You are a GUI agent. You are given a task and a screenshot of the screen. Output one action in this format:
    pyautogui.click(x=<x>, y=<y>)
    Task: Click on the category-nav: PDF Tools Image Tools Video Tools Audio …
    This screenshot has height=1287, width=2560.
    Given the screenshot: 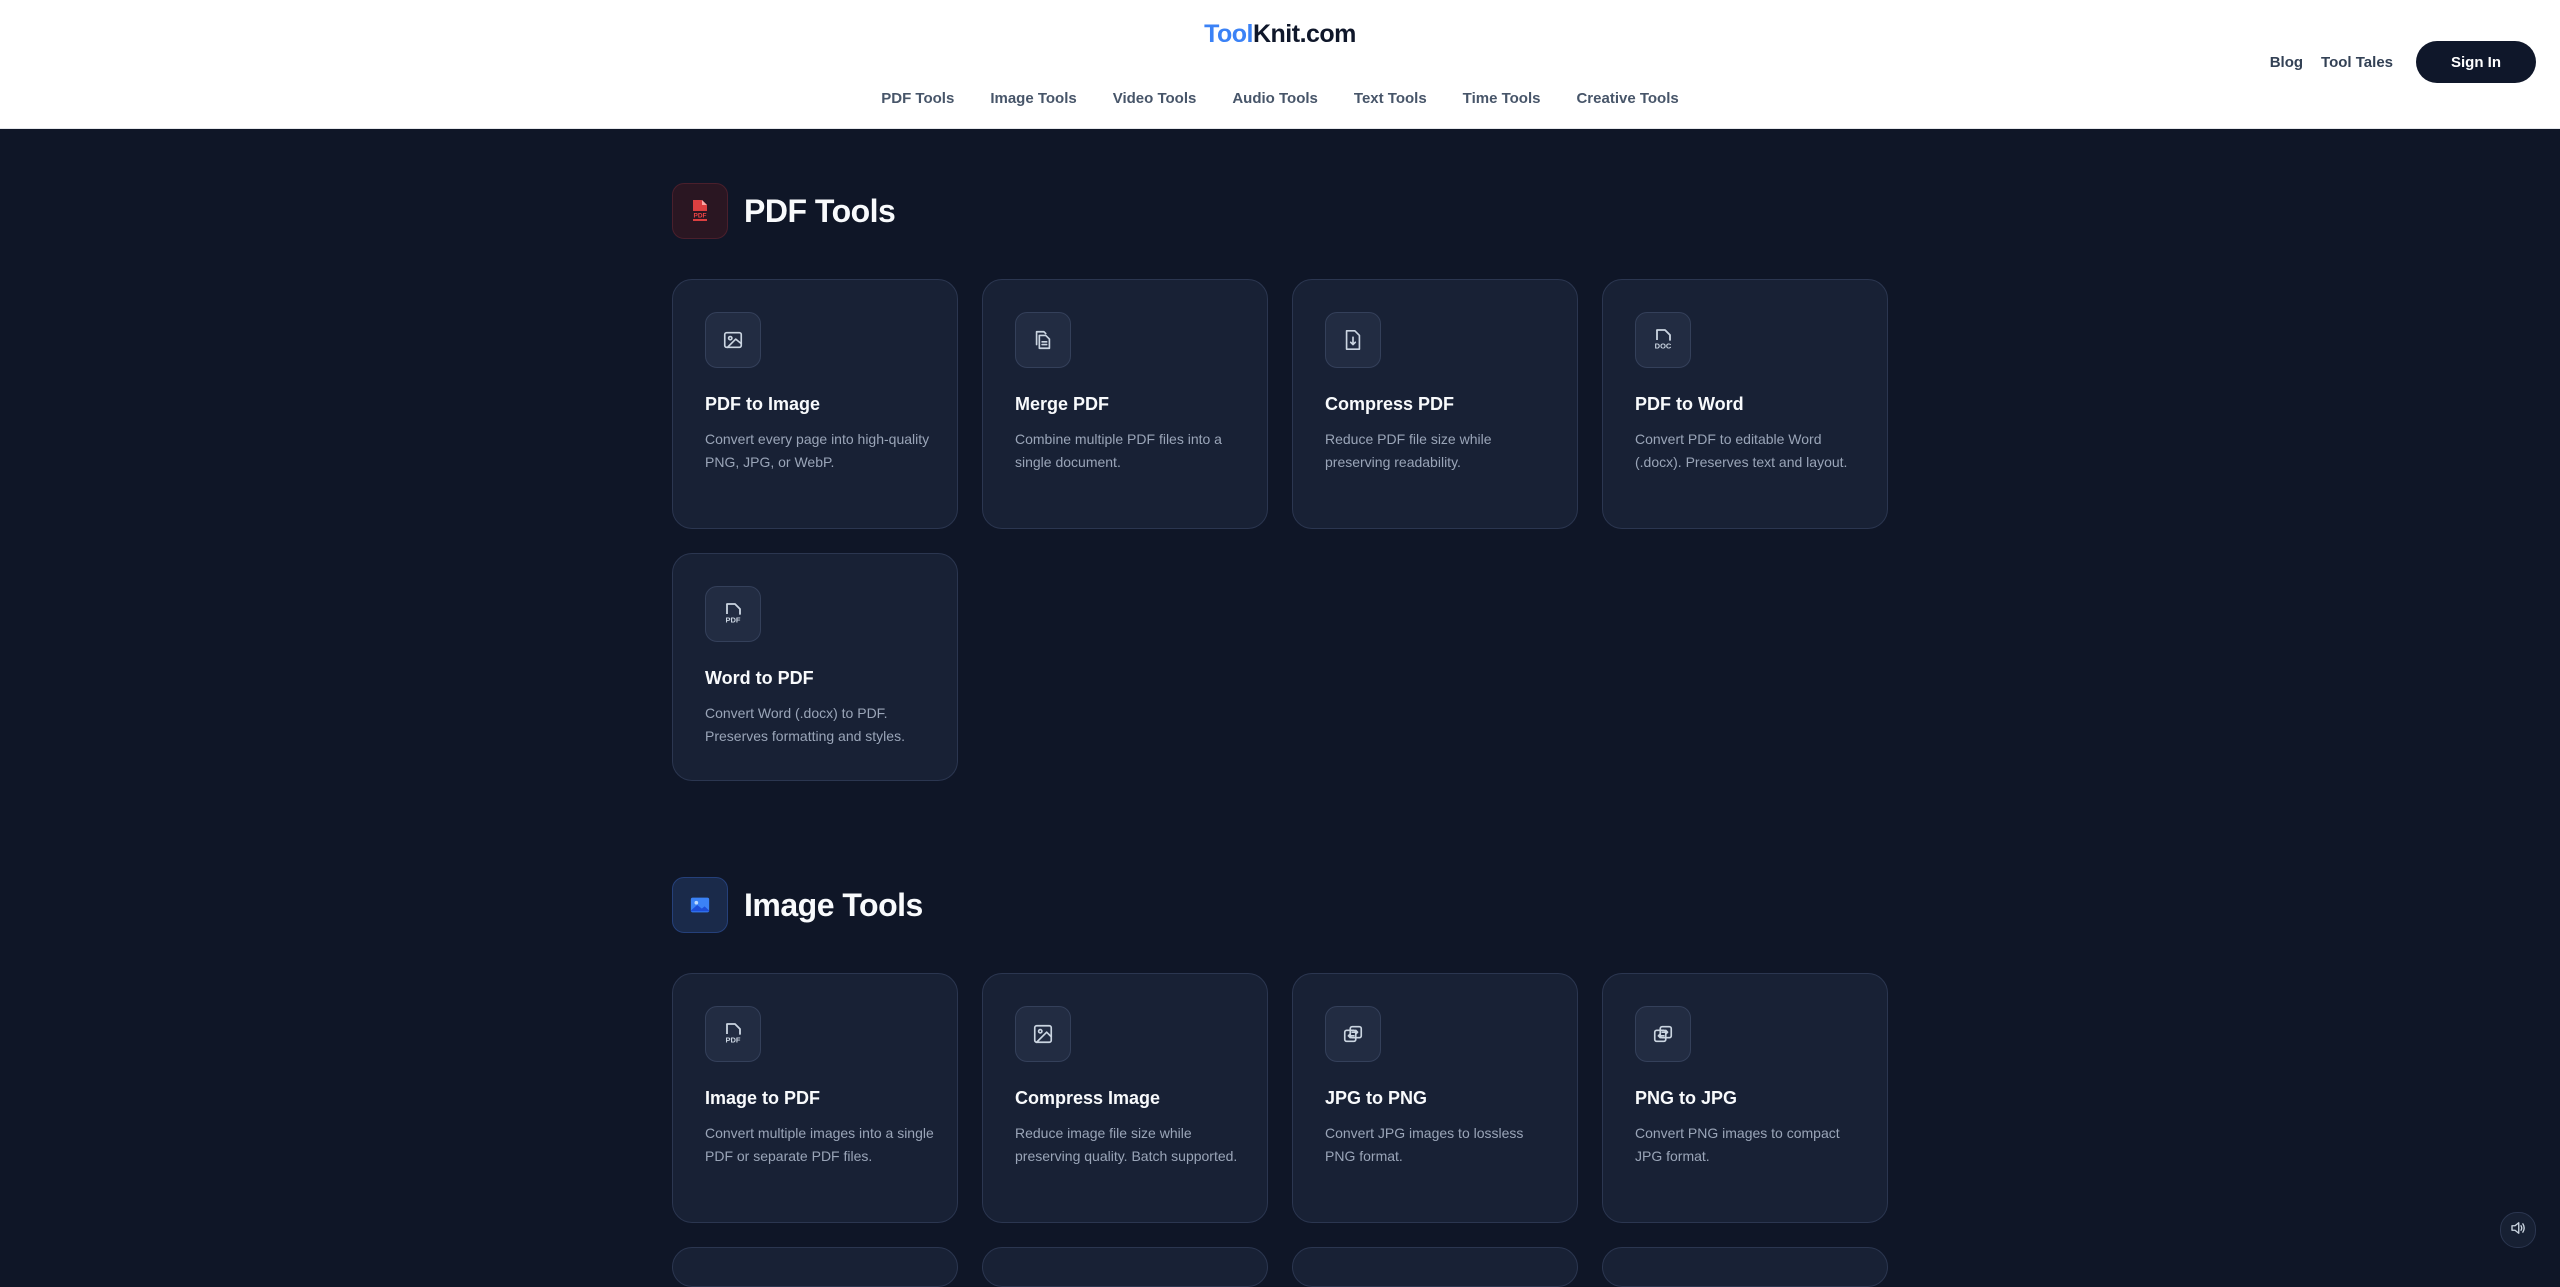 What is the action you would take?
    pyautogui.click(x=1280, y=98)
    